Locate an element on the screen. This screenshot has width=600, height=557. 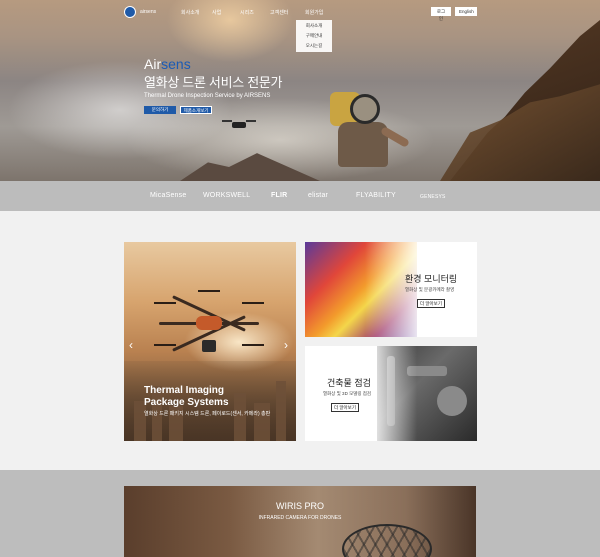
partner-logo-elistar: elistar is located at coordinates (318, 195).